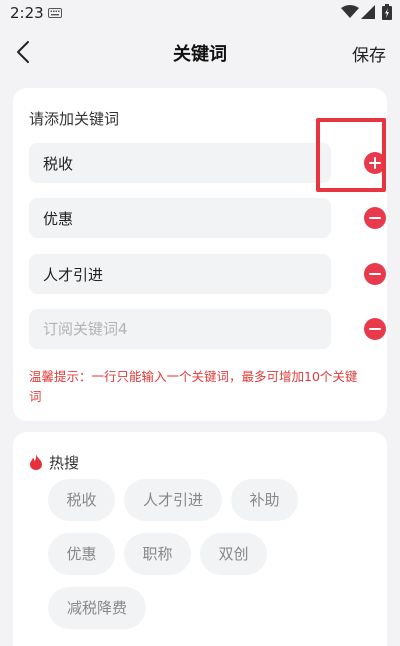  I want to click on hot-tag: 人才引进, so click(173, 500).